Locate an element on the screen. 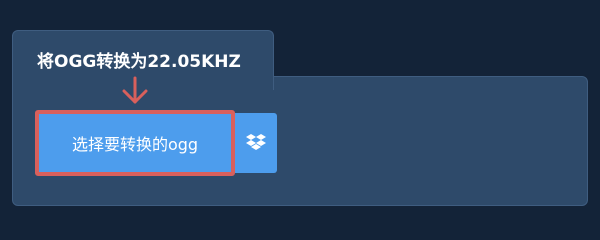  dropbox-button is located at coordinates (256, 143).